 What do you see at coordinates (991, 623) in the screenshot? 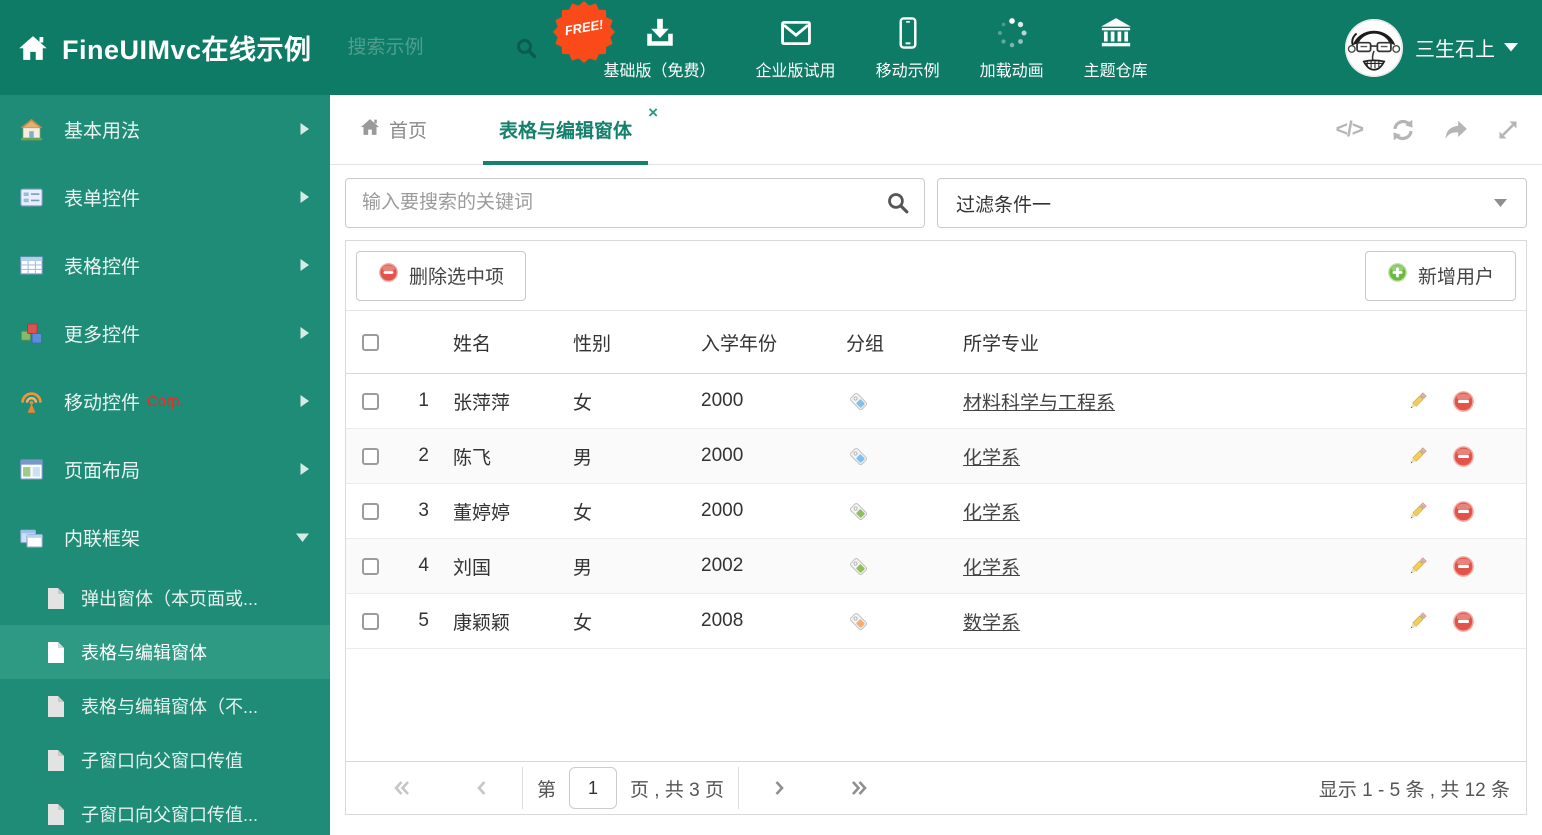
I see `major-link: 数学系` at bounding box center [991, 623].